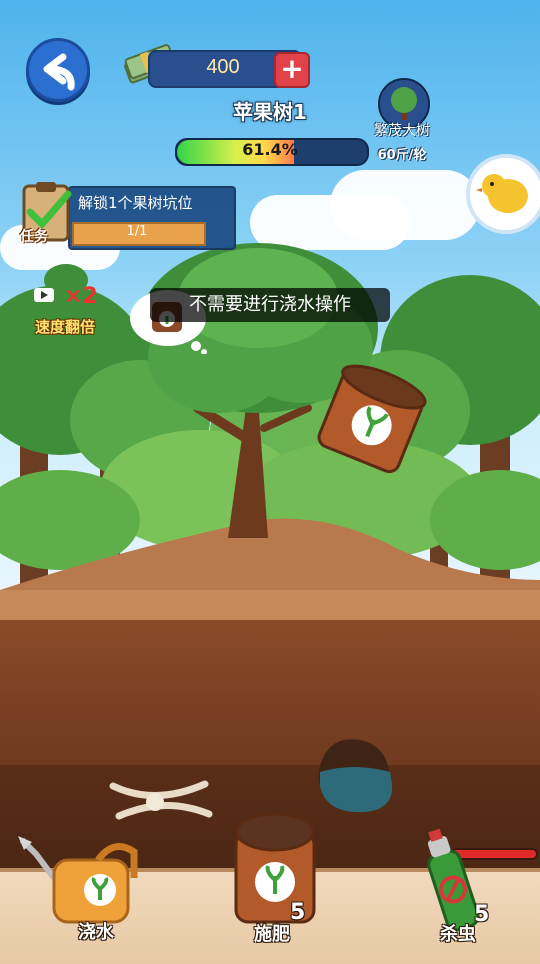 The width and height of the screenshot is (540, 964). What do you see at coordinates (80, 880) in the screenshot?
I see `watering-can-icon` at bounding box center [80, 880].